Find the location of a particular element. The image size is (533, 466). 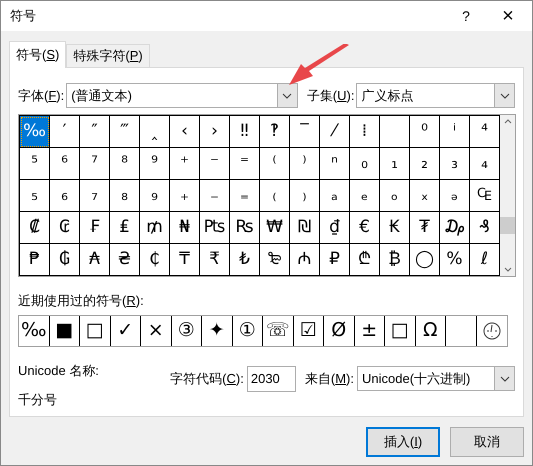

scroll-up-icon is located at coordinates (508, 121).